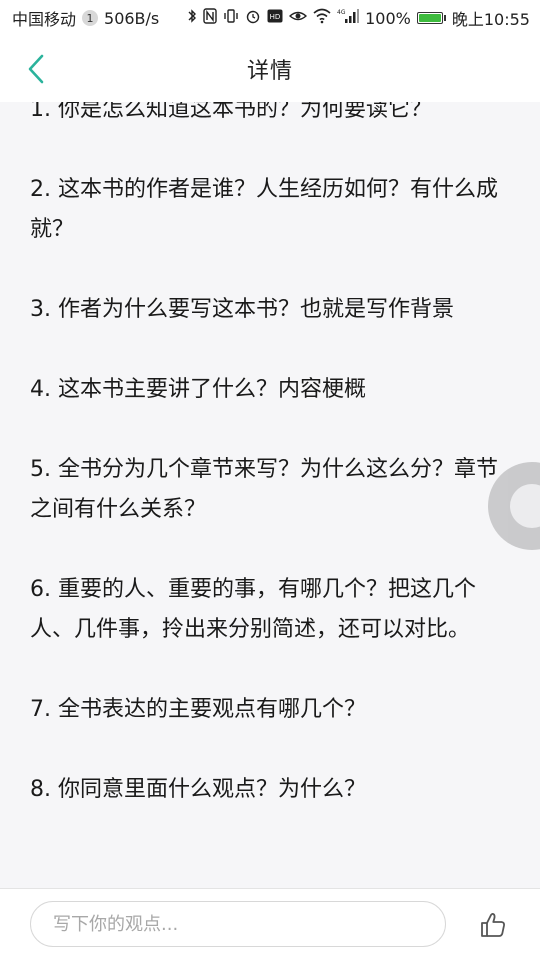  What do you see at coordinates (444, 18) in the screenshot?
I see `battery-tip` at bounding box center [444, 18].